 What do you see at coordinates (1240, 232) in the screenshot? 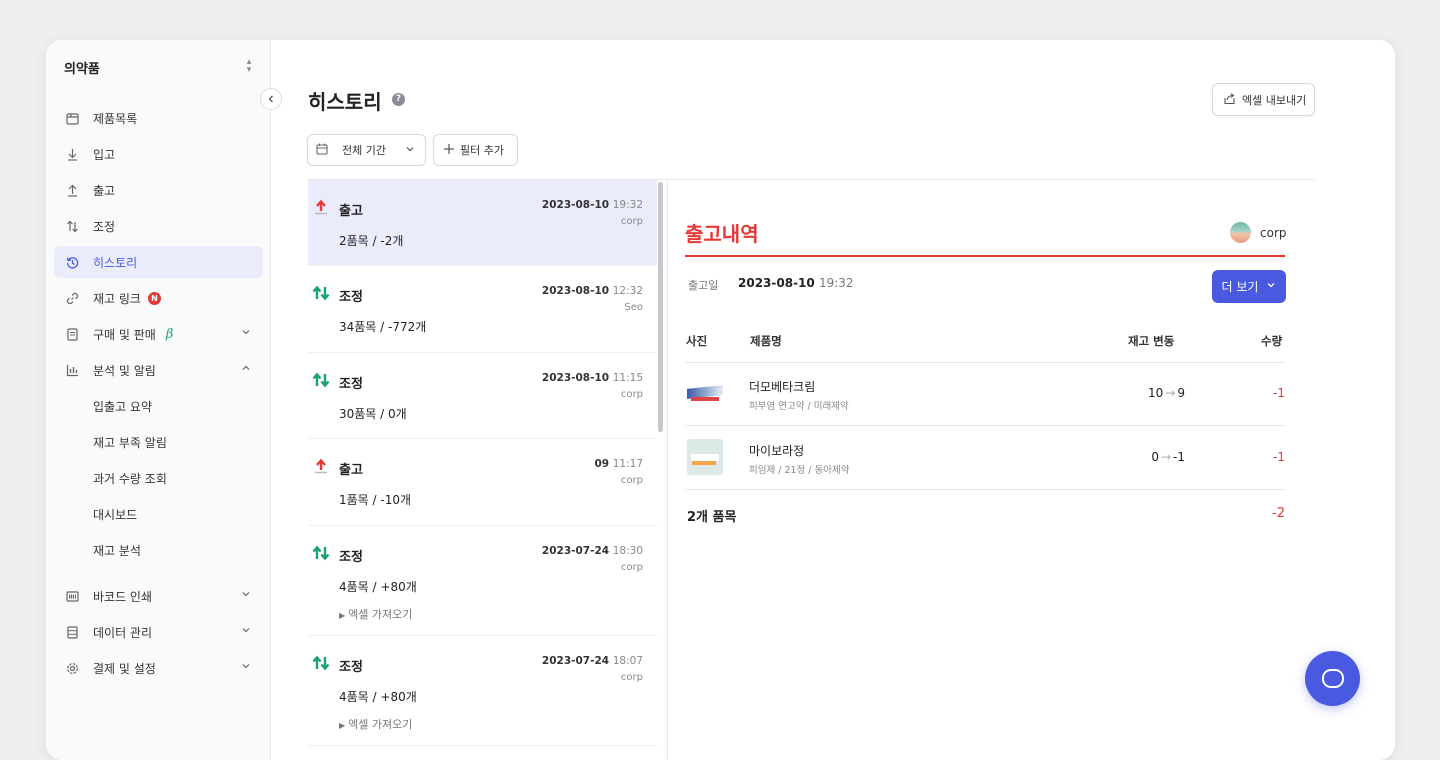
I see `avatar` at bounding box center [1240, 232].